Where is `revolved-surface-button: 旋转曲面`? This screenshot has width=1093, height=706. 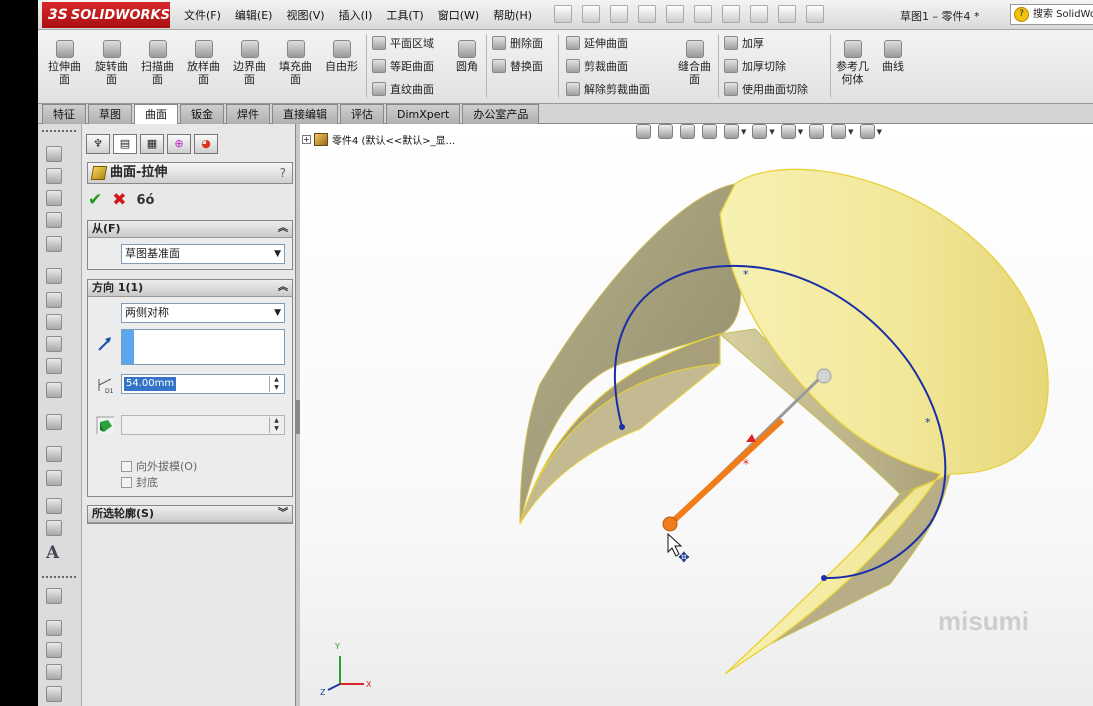
revolved-surface-button: 旋转曲面 is located at coordinates (111, 63).